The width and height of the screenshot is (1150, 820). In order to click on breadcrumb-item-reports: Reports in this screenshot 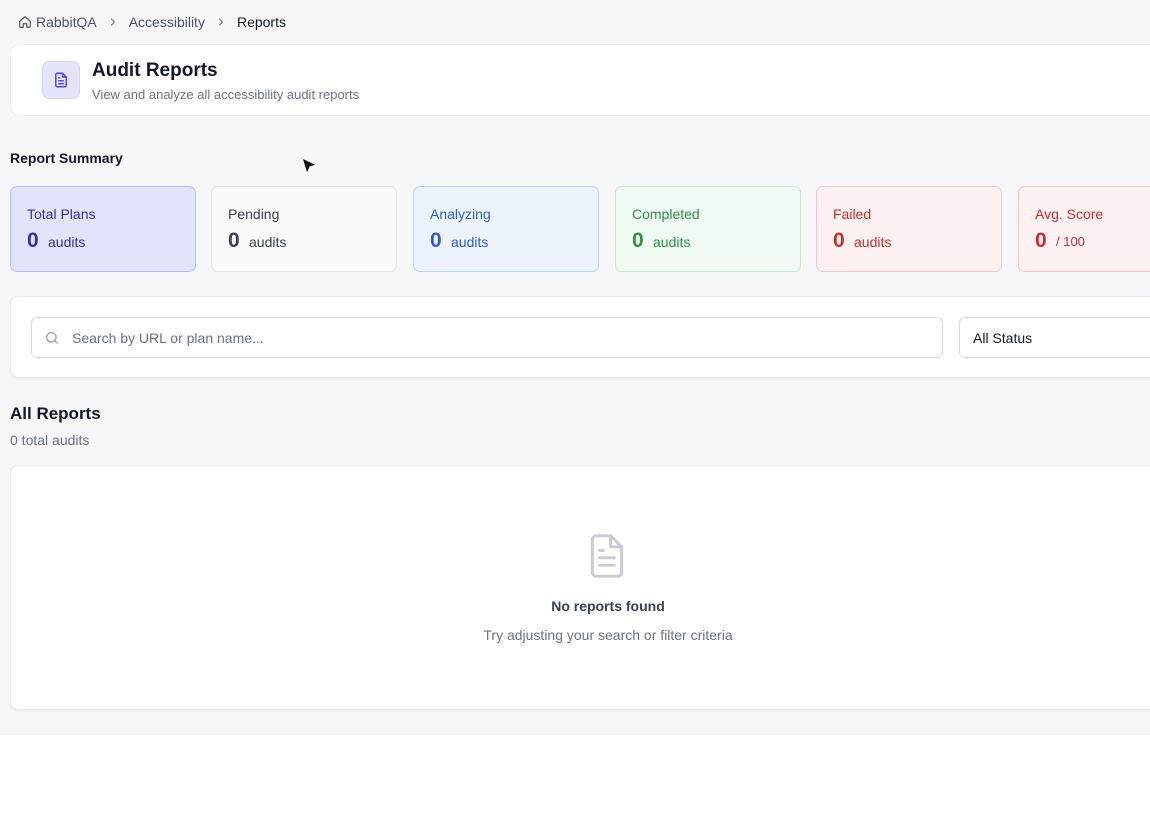, I will do `click(261, 22)`.